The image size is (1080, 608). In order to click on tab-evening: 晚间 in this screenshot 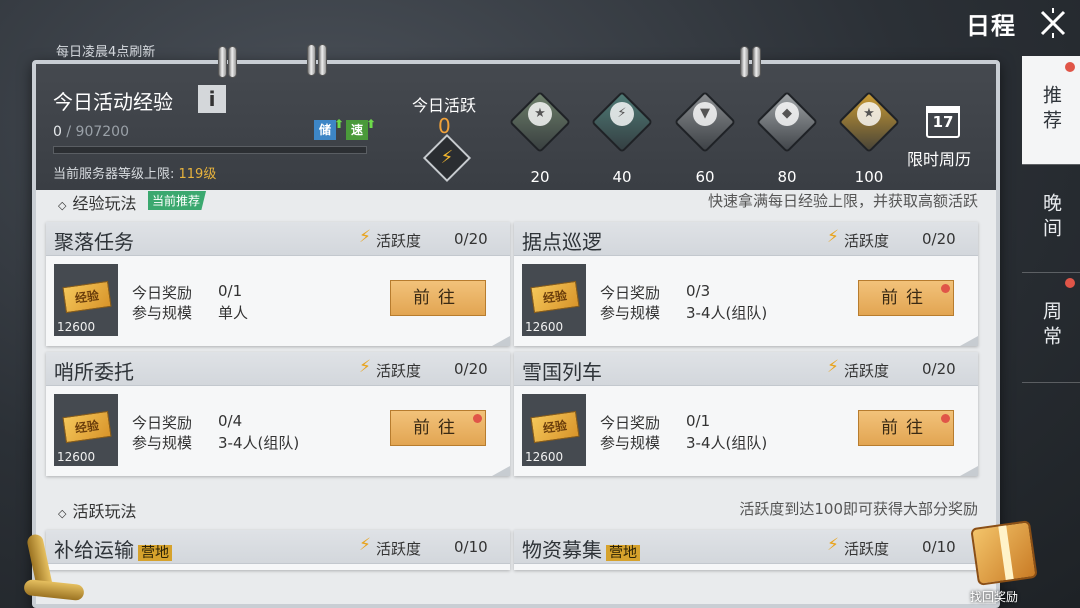, I will do `click(1051, 218)`.